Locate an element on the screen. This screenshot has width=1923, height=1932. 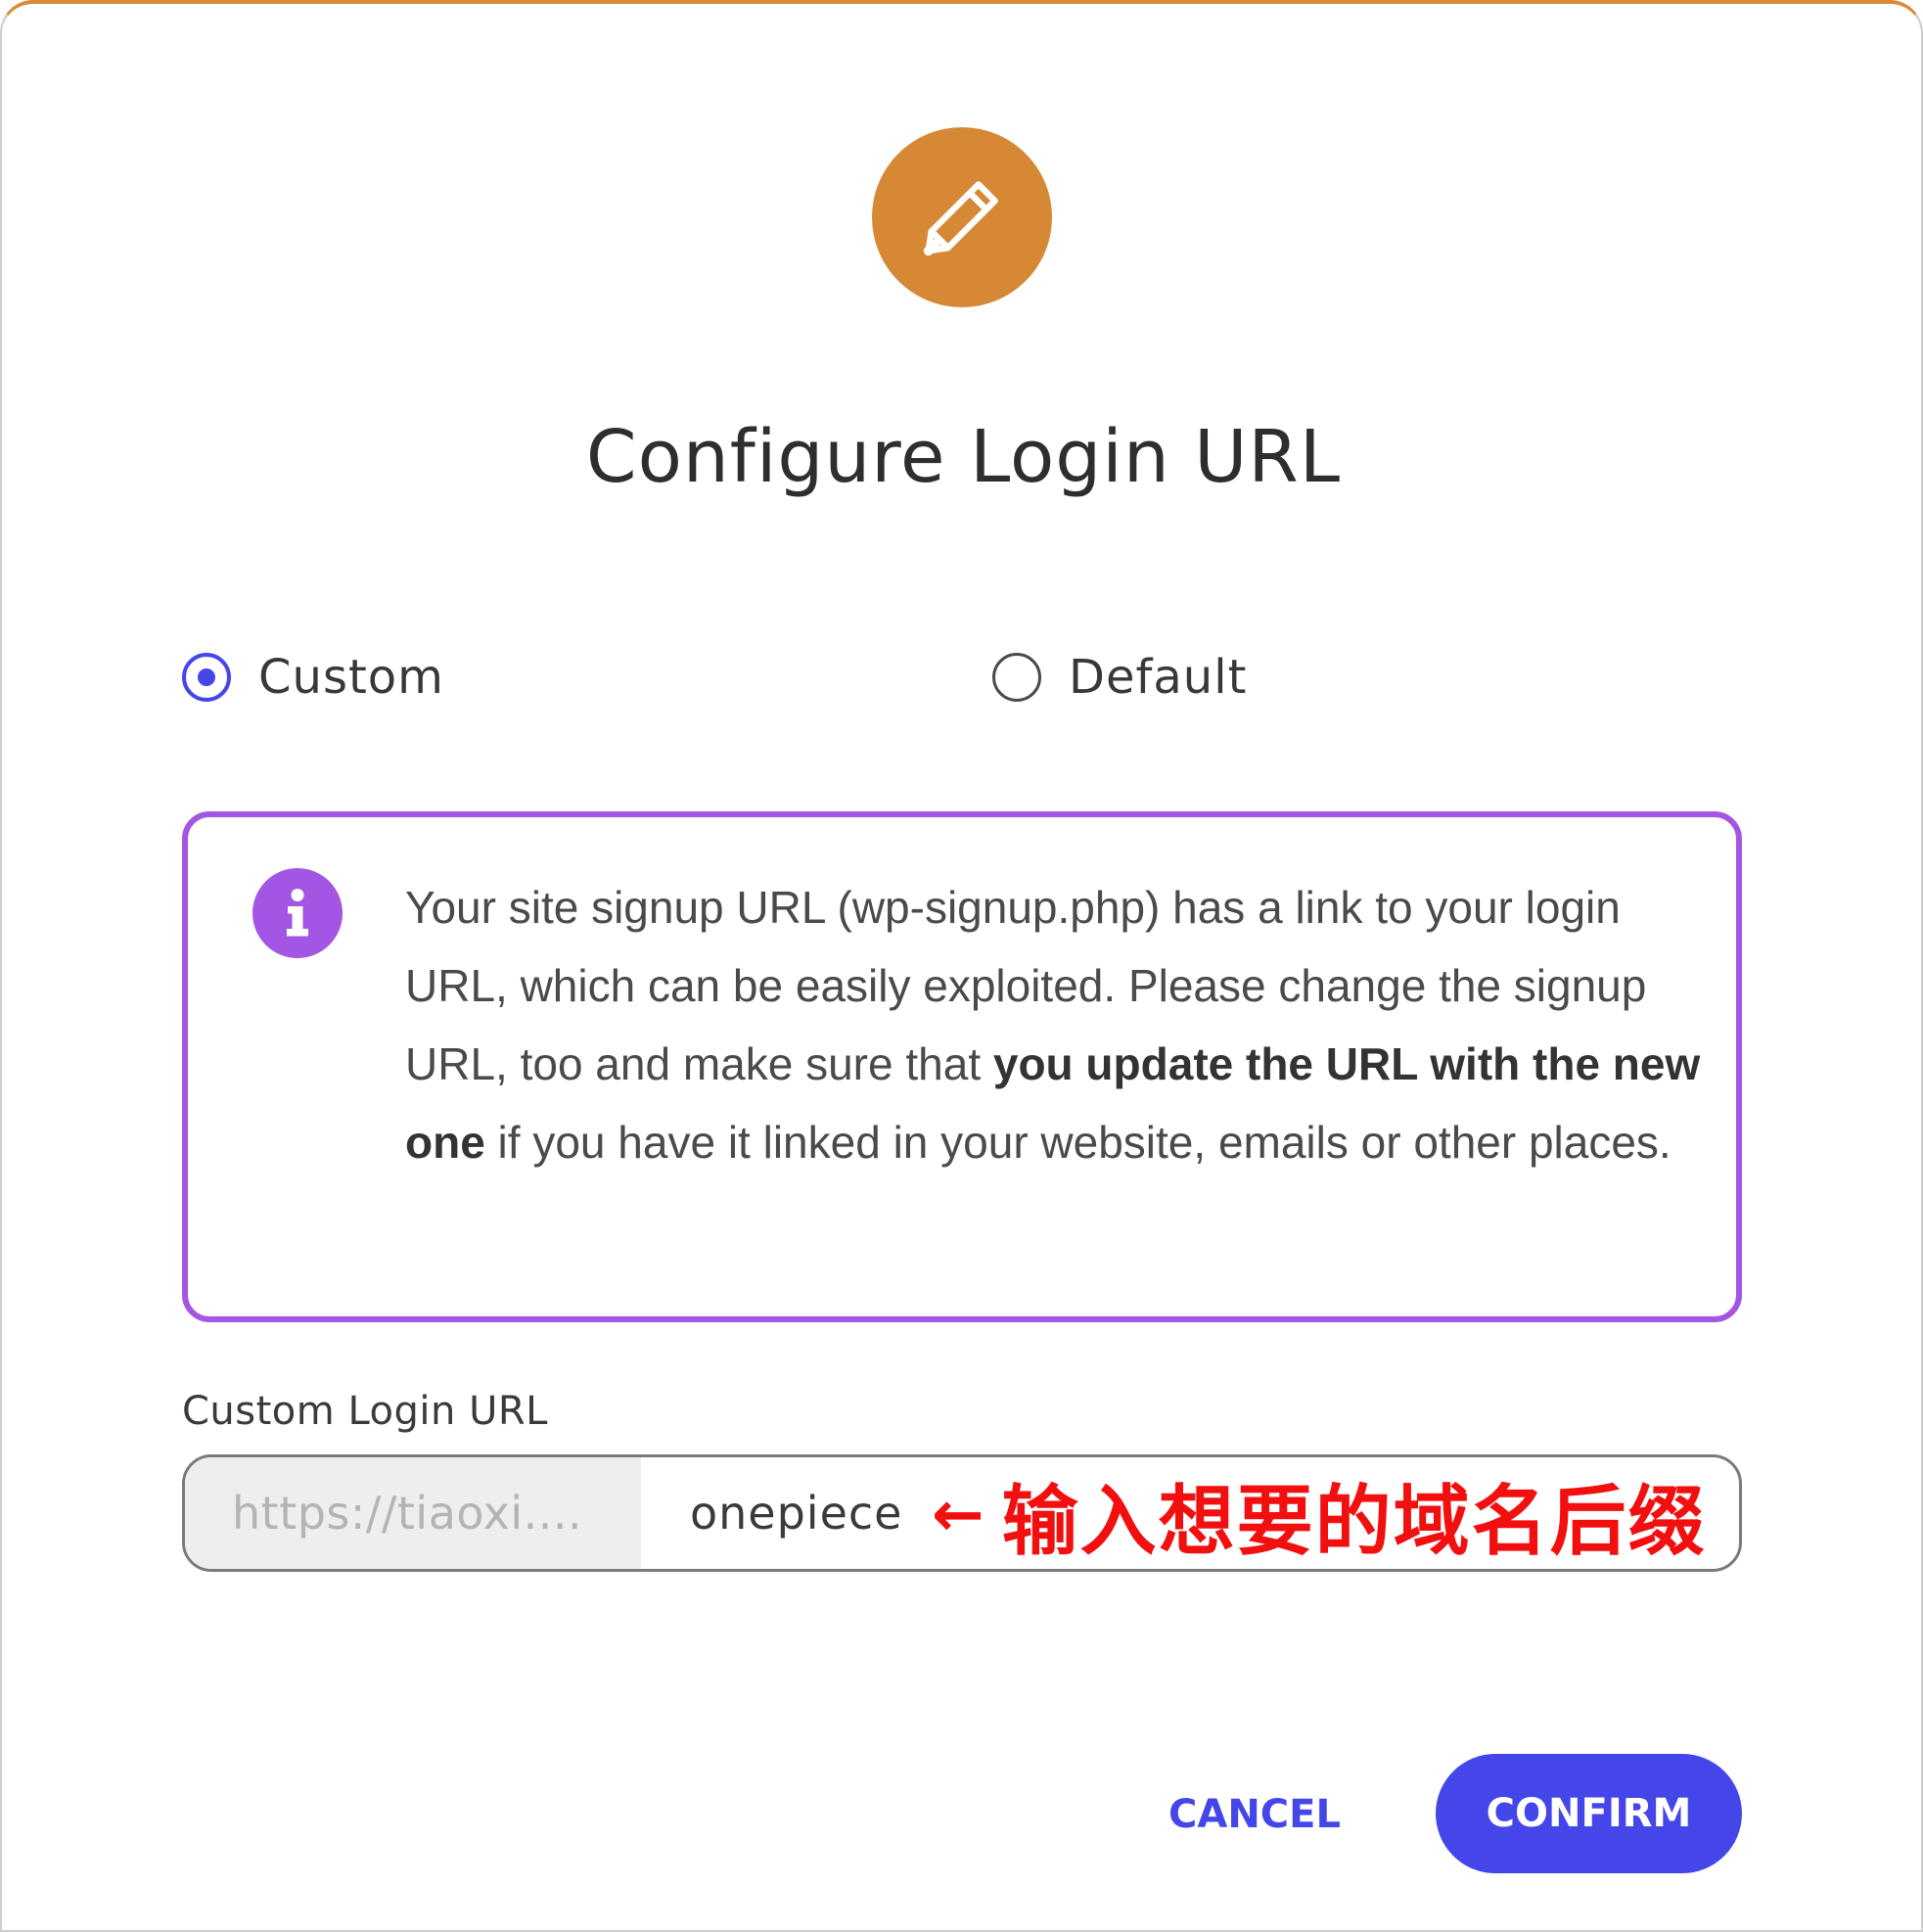
annotation-text: 输入想要的域名后缀 is located at coordinates (1354, 1522).